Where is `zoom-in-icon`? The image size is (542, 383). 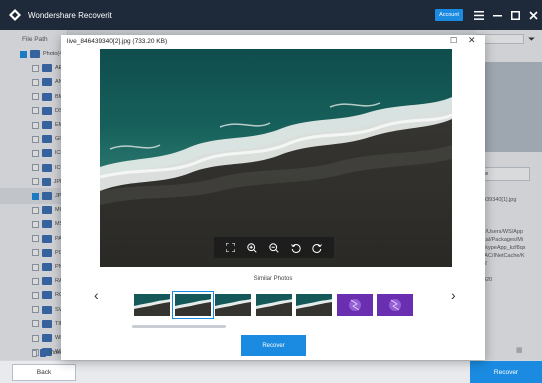 zoom-in-icon is located at coordinates (252, 248).